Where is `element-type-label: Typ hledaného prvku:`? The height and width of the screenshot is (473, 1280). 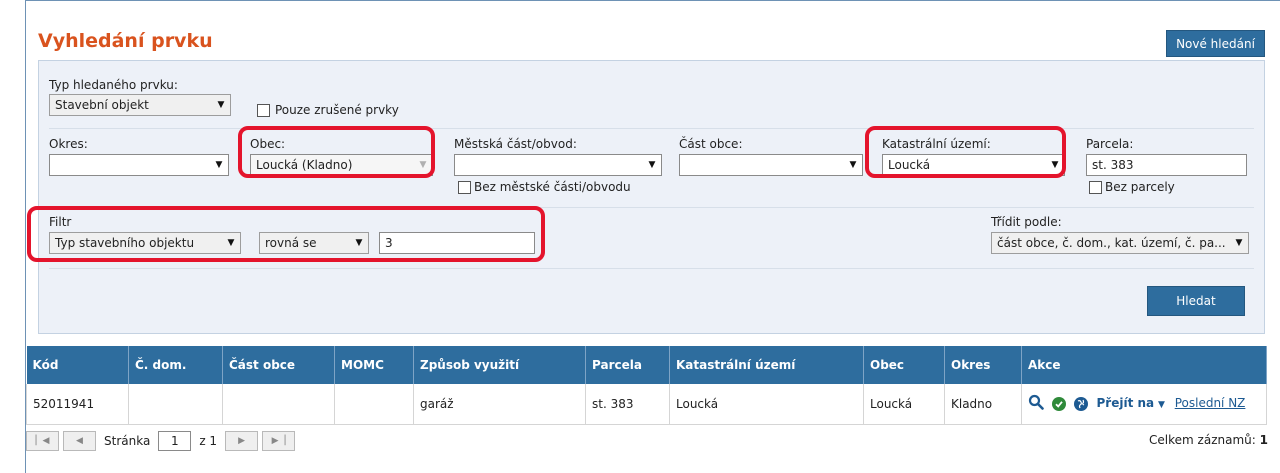
element-type-label: Typ hledaného prvku: is located at coordinates (113, 85).